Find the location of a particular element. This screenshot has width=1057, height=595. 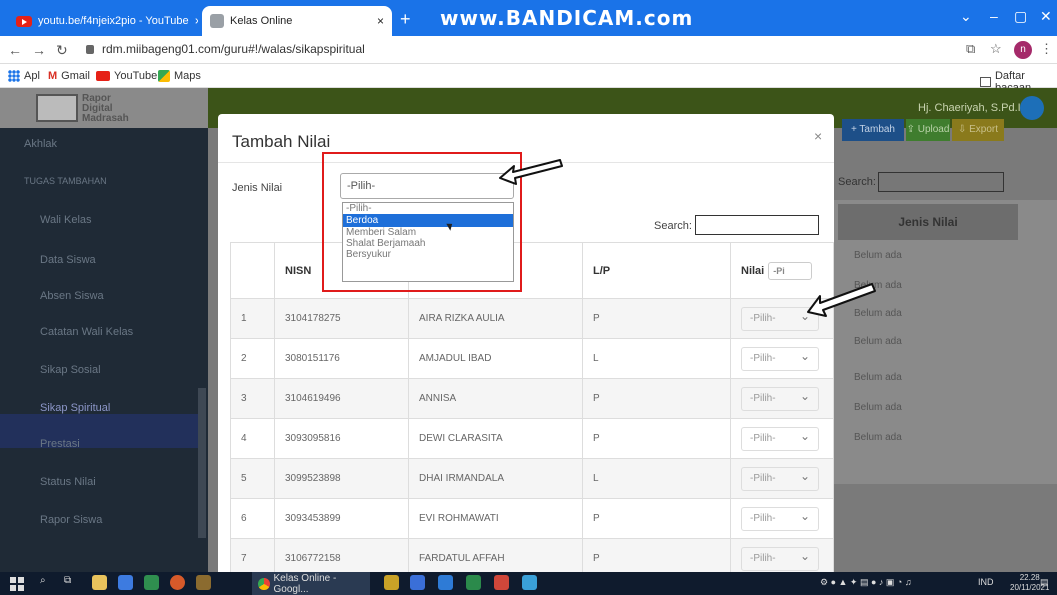

sidebar-item-sikap-sosial: Sikap Sosial is located at coordinates (70, 370).